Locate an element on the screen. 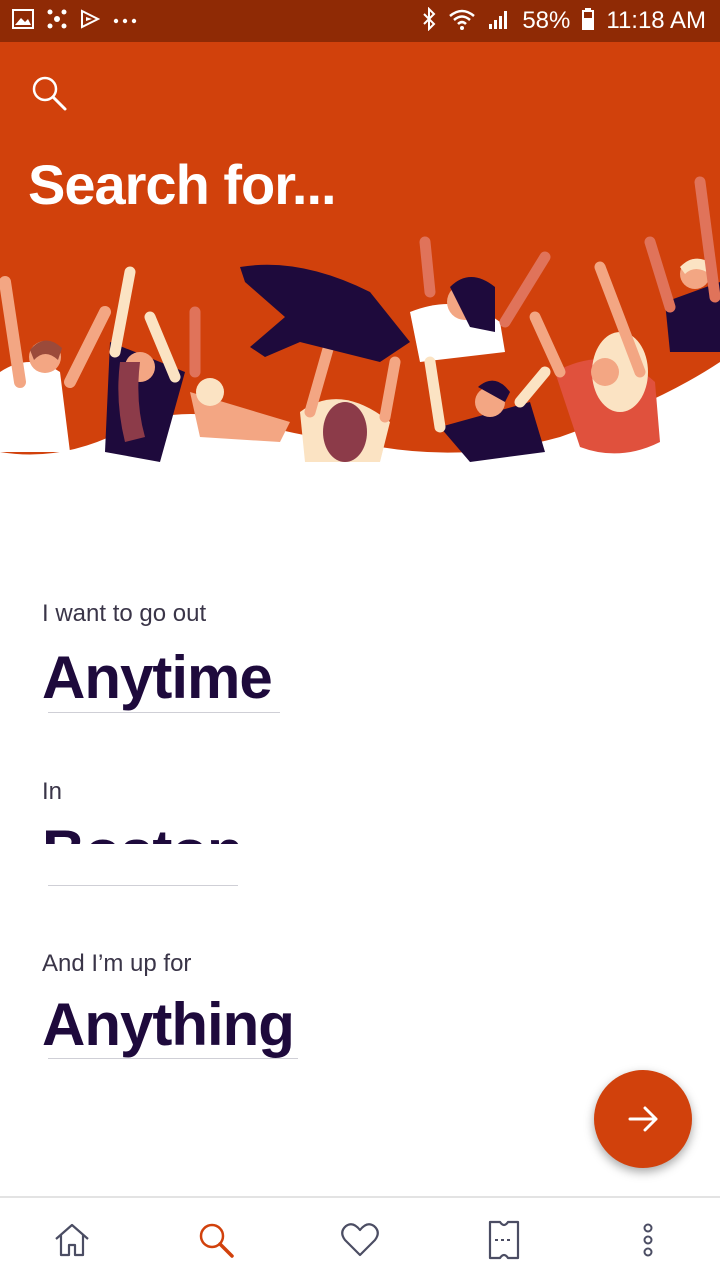  when-selector: Anytime is located at coordinates (157, 677).